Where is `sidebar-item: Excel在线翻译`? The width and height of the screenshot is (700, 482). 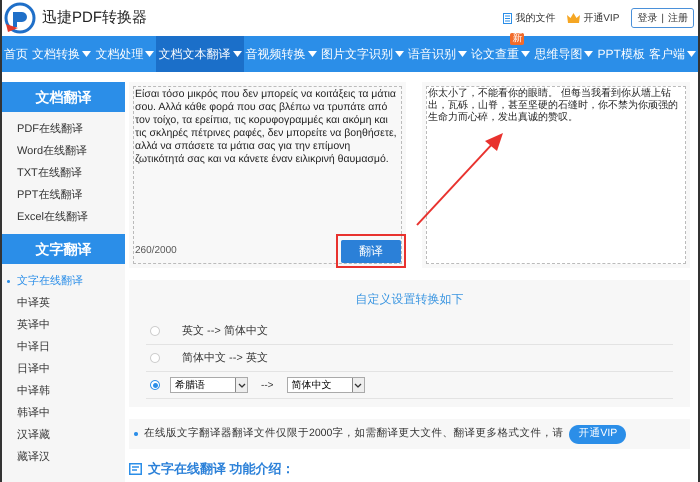
sidebar-item: Excel在线翻译 is located at coordinates (63, 217).